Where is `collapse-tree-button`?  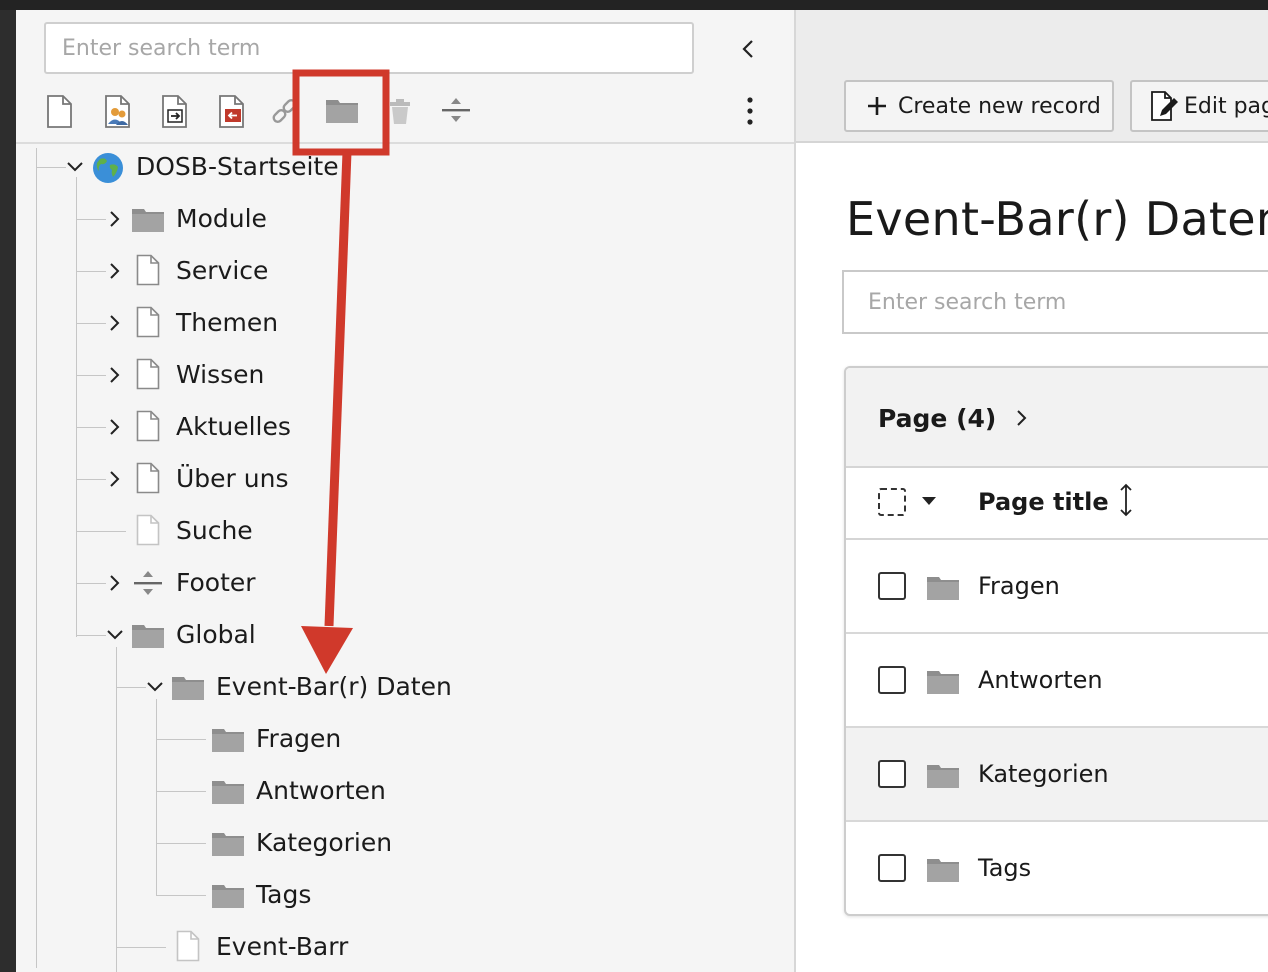 collapse-tree-button is located at coordinates (748, 49).